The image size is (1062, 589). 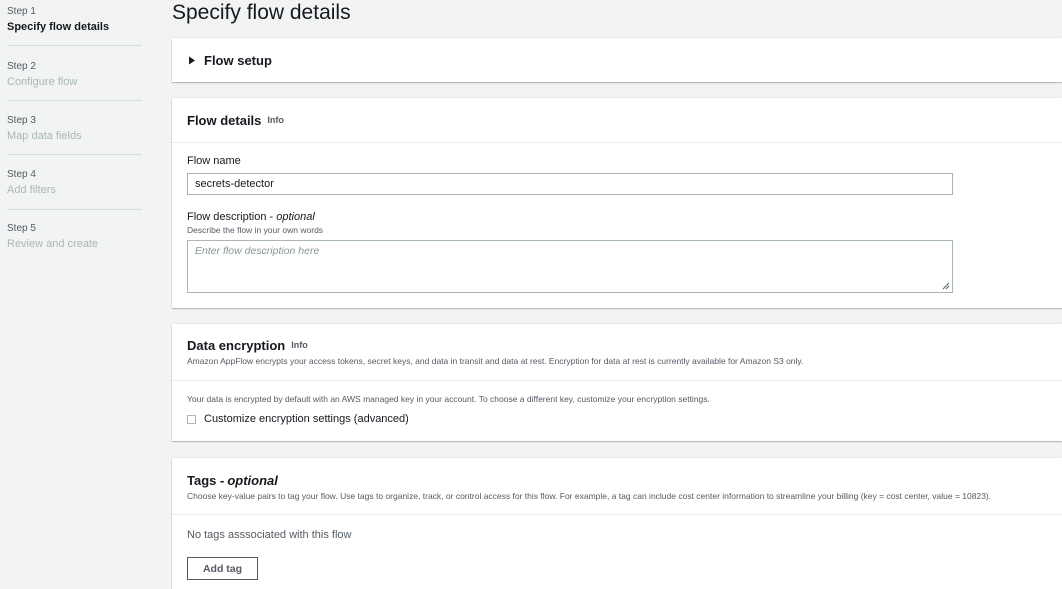 I want to click on flow-description-label-text: Flow description -, so click(x=232, y=217).